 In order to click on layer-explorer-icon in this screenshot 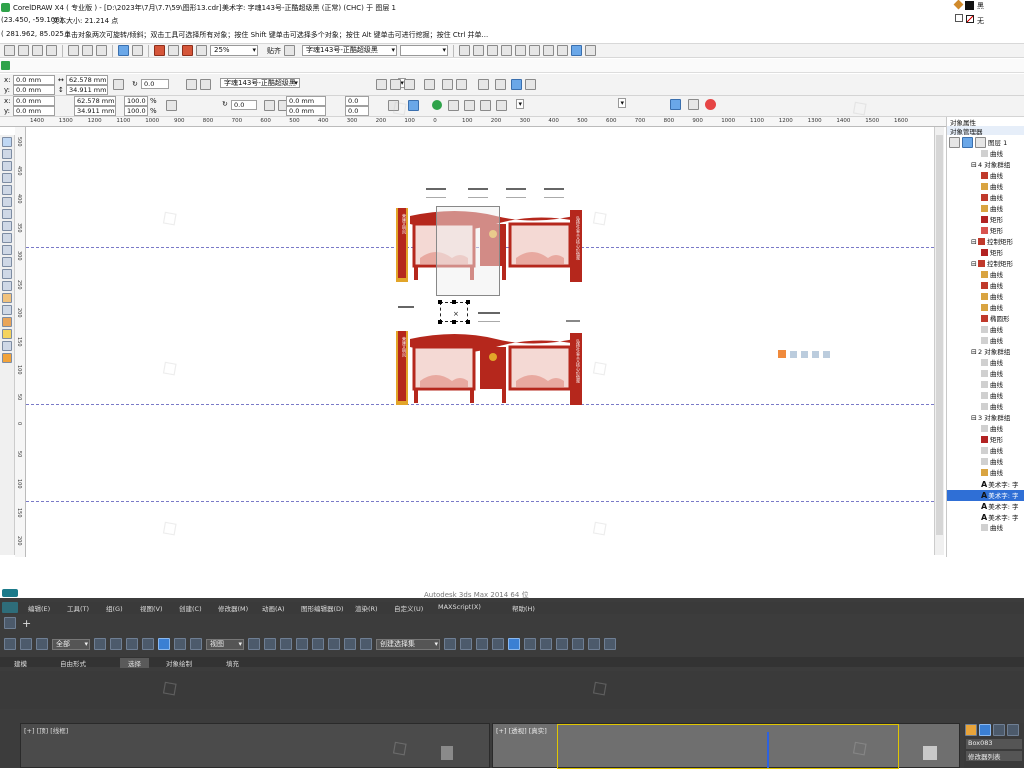, I will do `click(482, 644)`.